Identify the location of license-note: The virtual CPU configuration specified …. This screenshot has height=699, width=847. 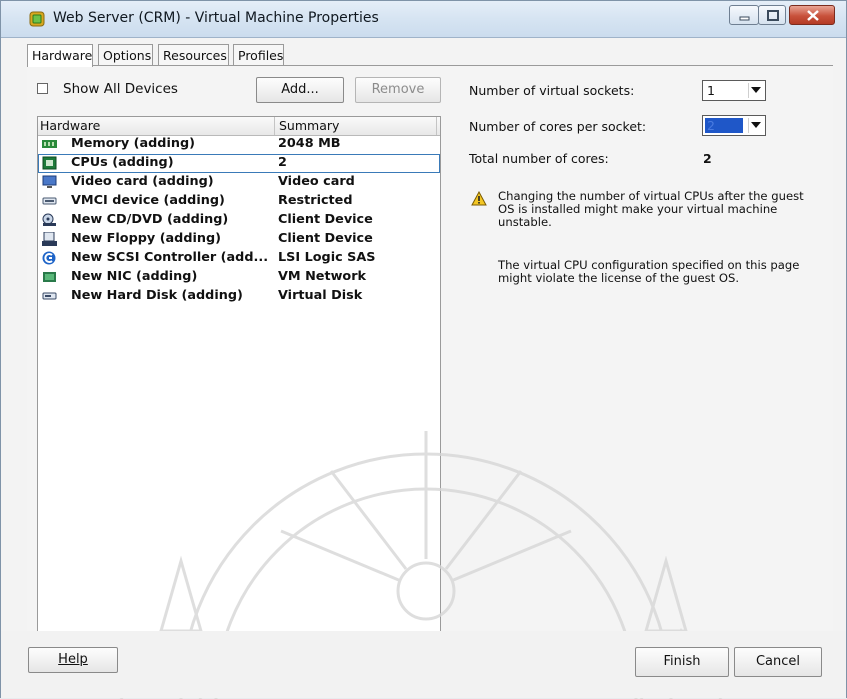
(648, 272).